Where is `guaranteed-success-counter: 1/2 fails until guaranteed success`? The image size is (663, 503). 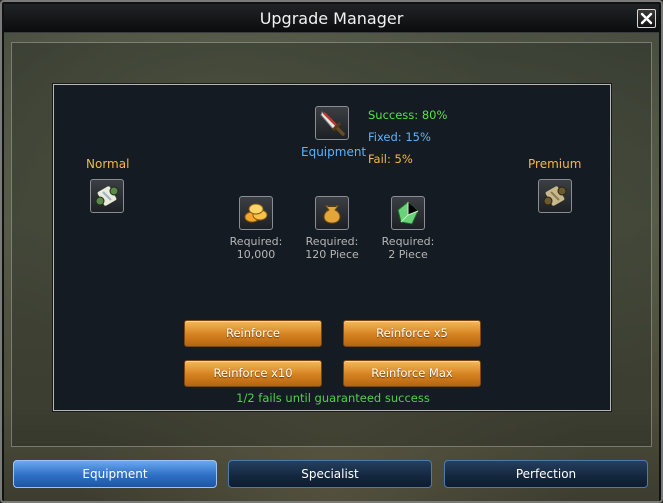 guaranteed-success-counter: 1/2 fails until guaranteed success is located at coordinates (333, 398).